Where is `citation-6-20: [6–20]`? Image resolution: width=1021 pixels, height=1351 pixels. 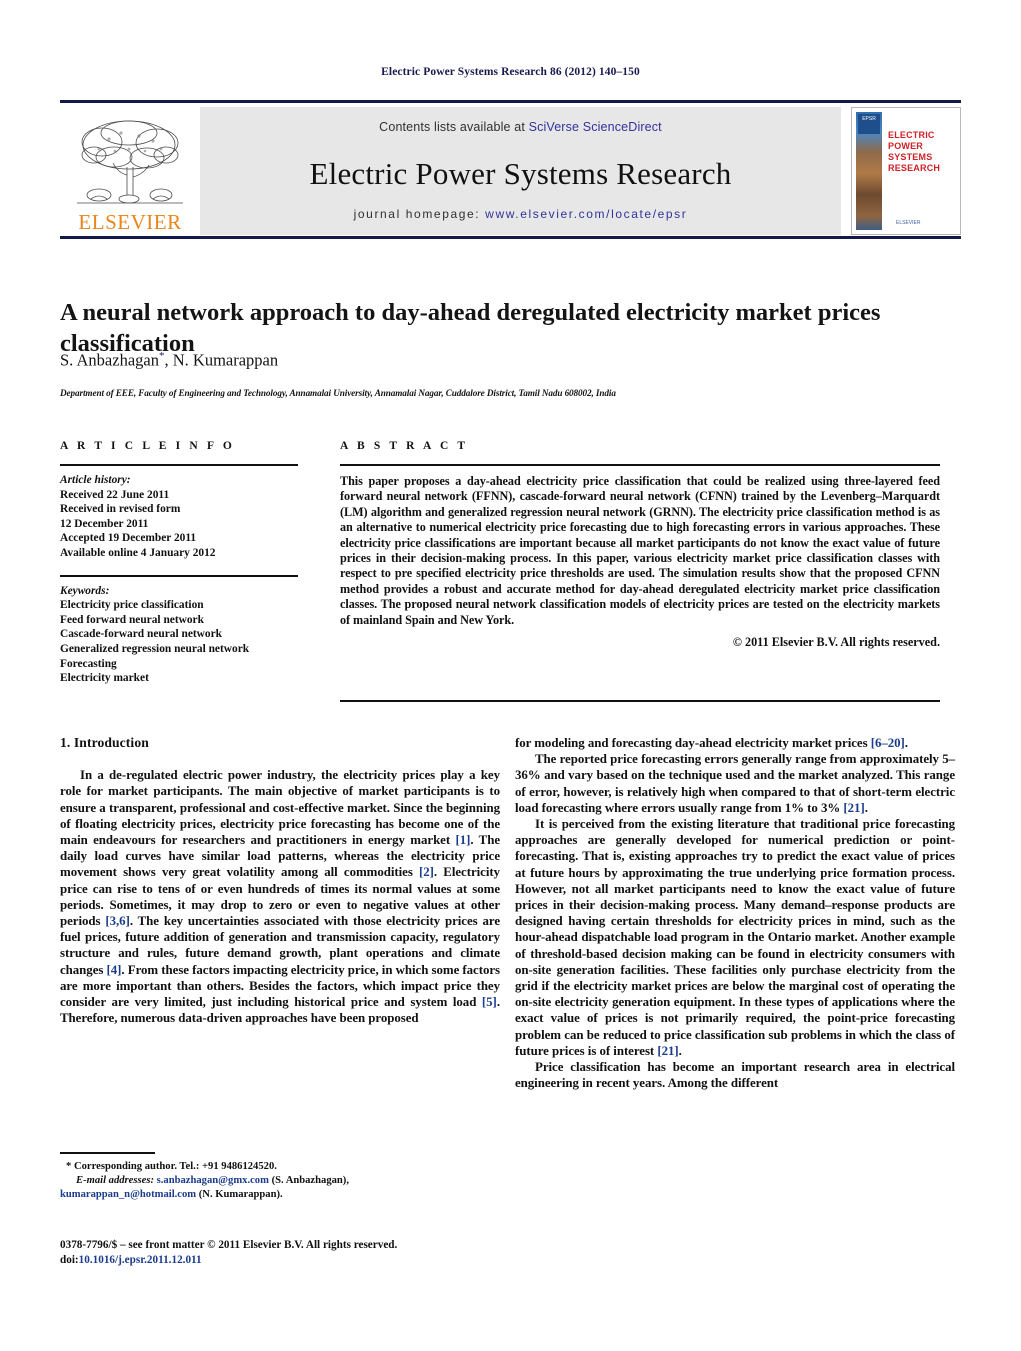 citation-6-20: [6–20] is located at coordinates (888, 743).